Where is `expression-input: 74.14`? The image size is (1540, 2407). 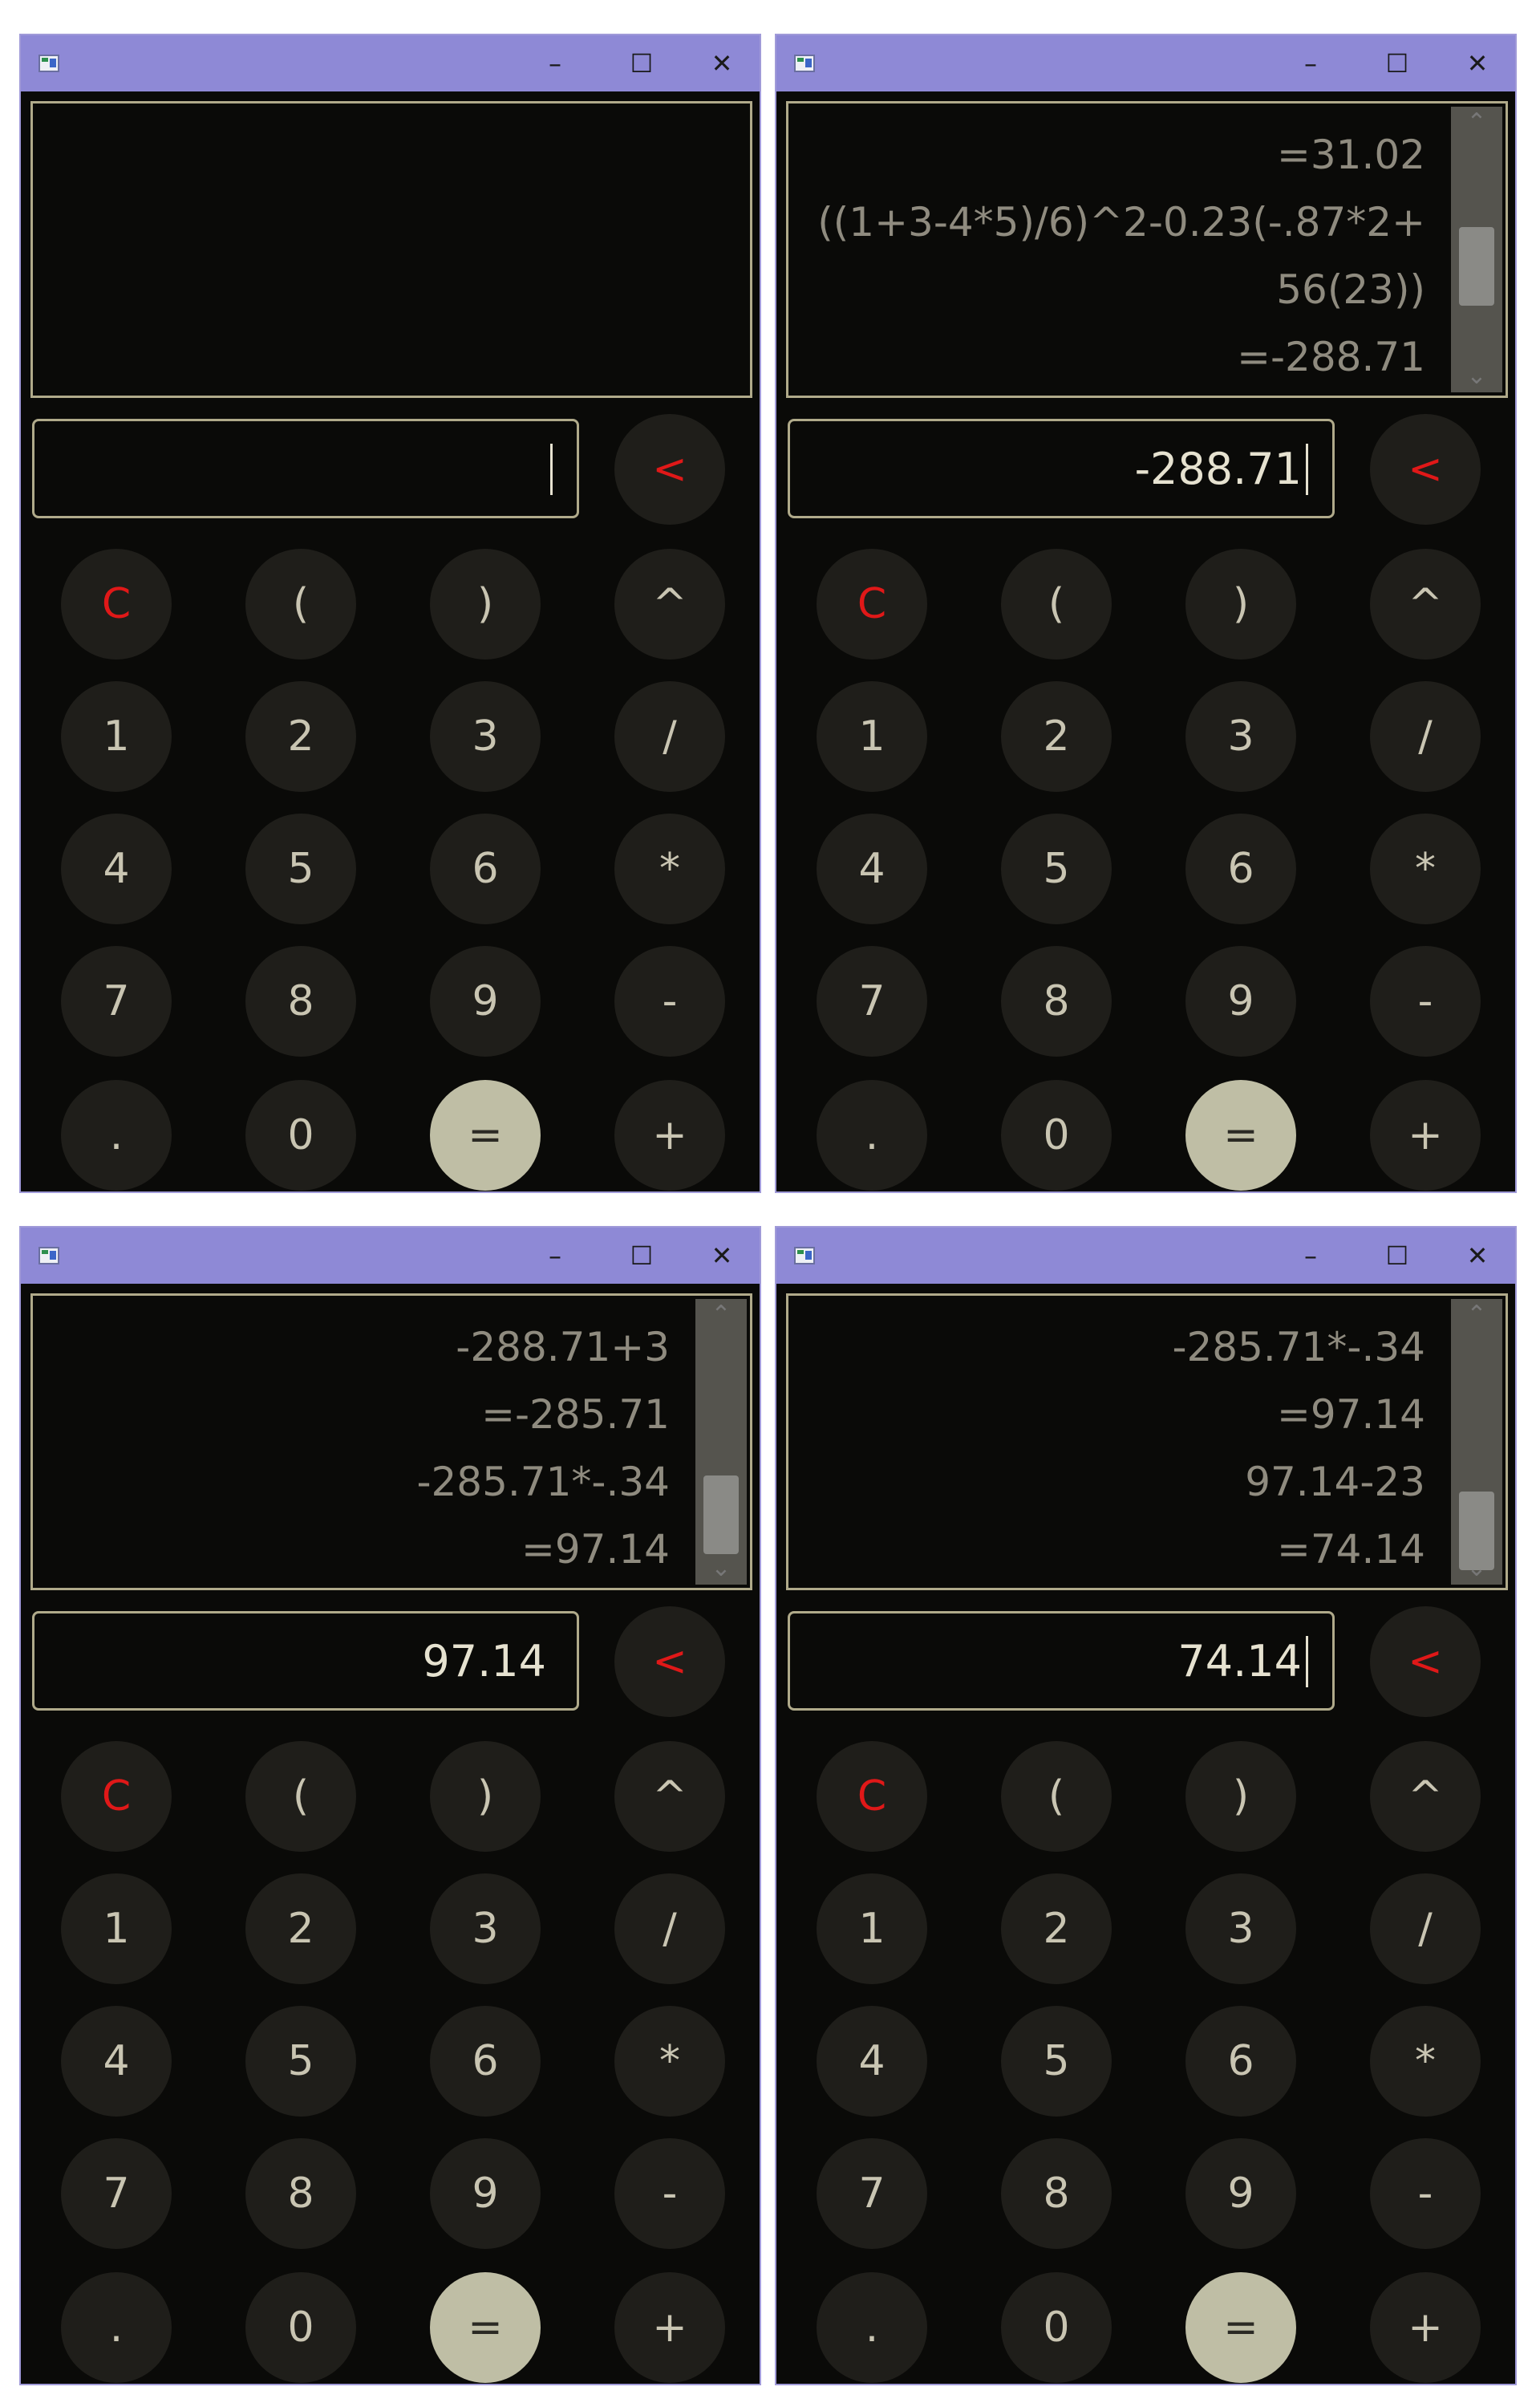
expression-input: 74.14 is located at coordinates (1061, 1661).